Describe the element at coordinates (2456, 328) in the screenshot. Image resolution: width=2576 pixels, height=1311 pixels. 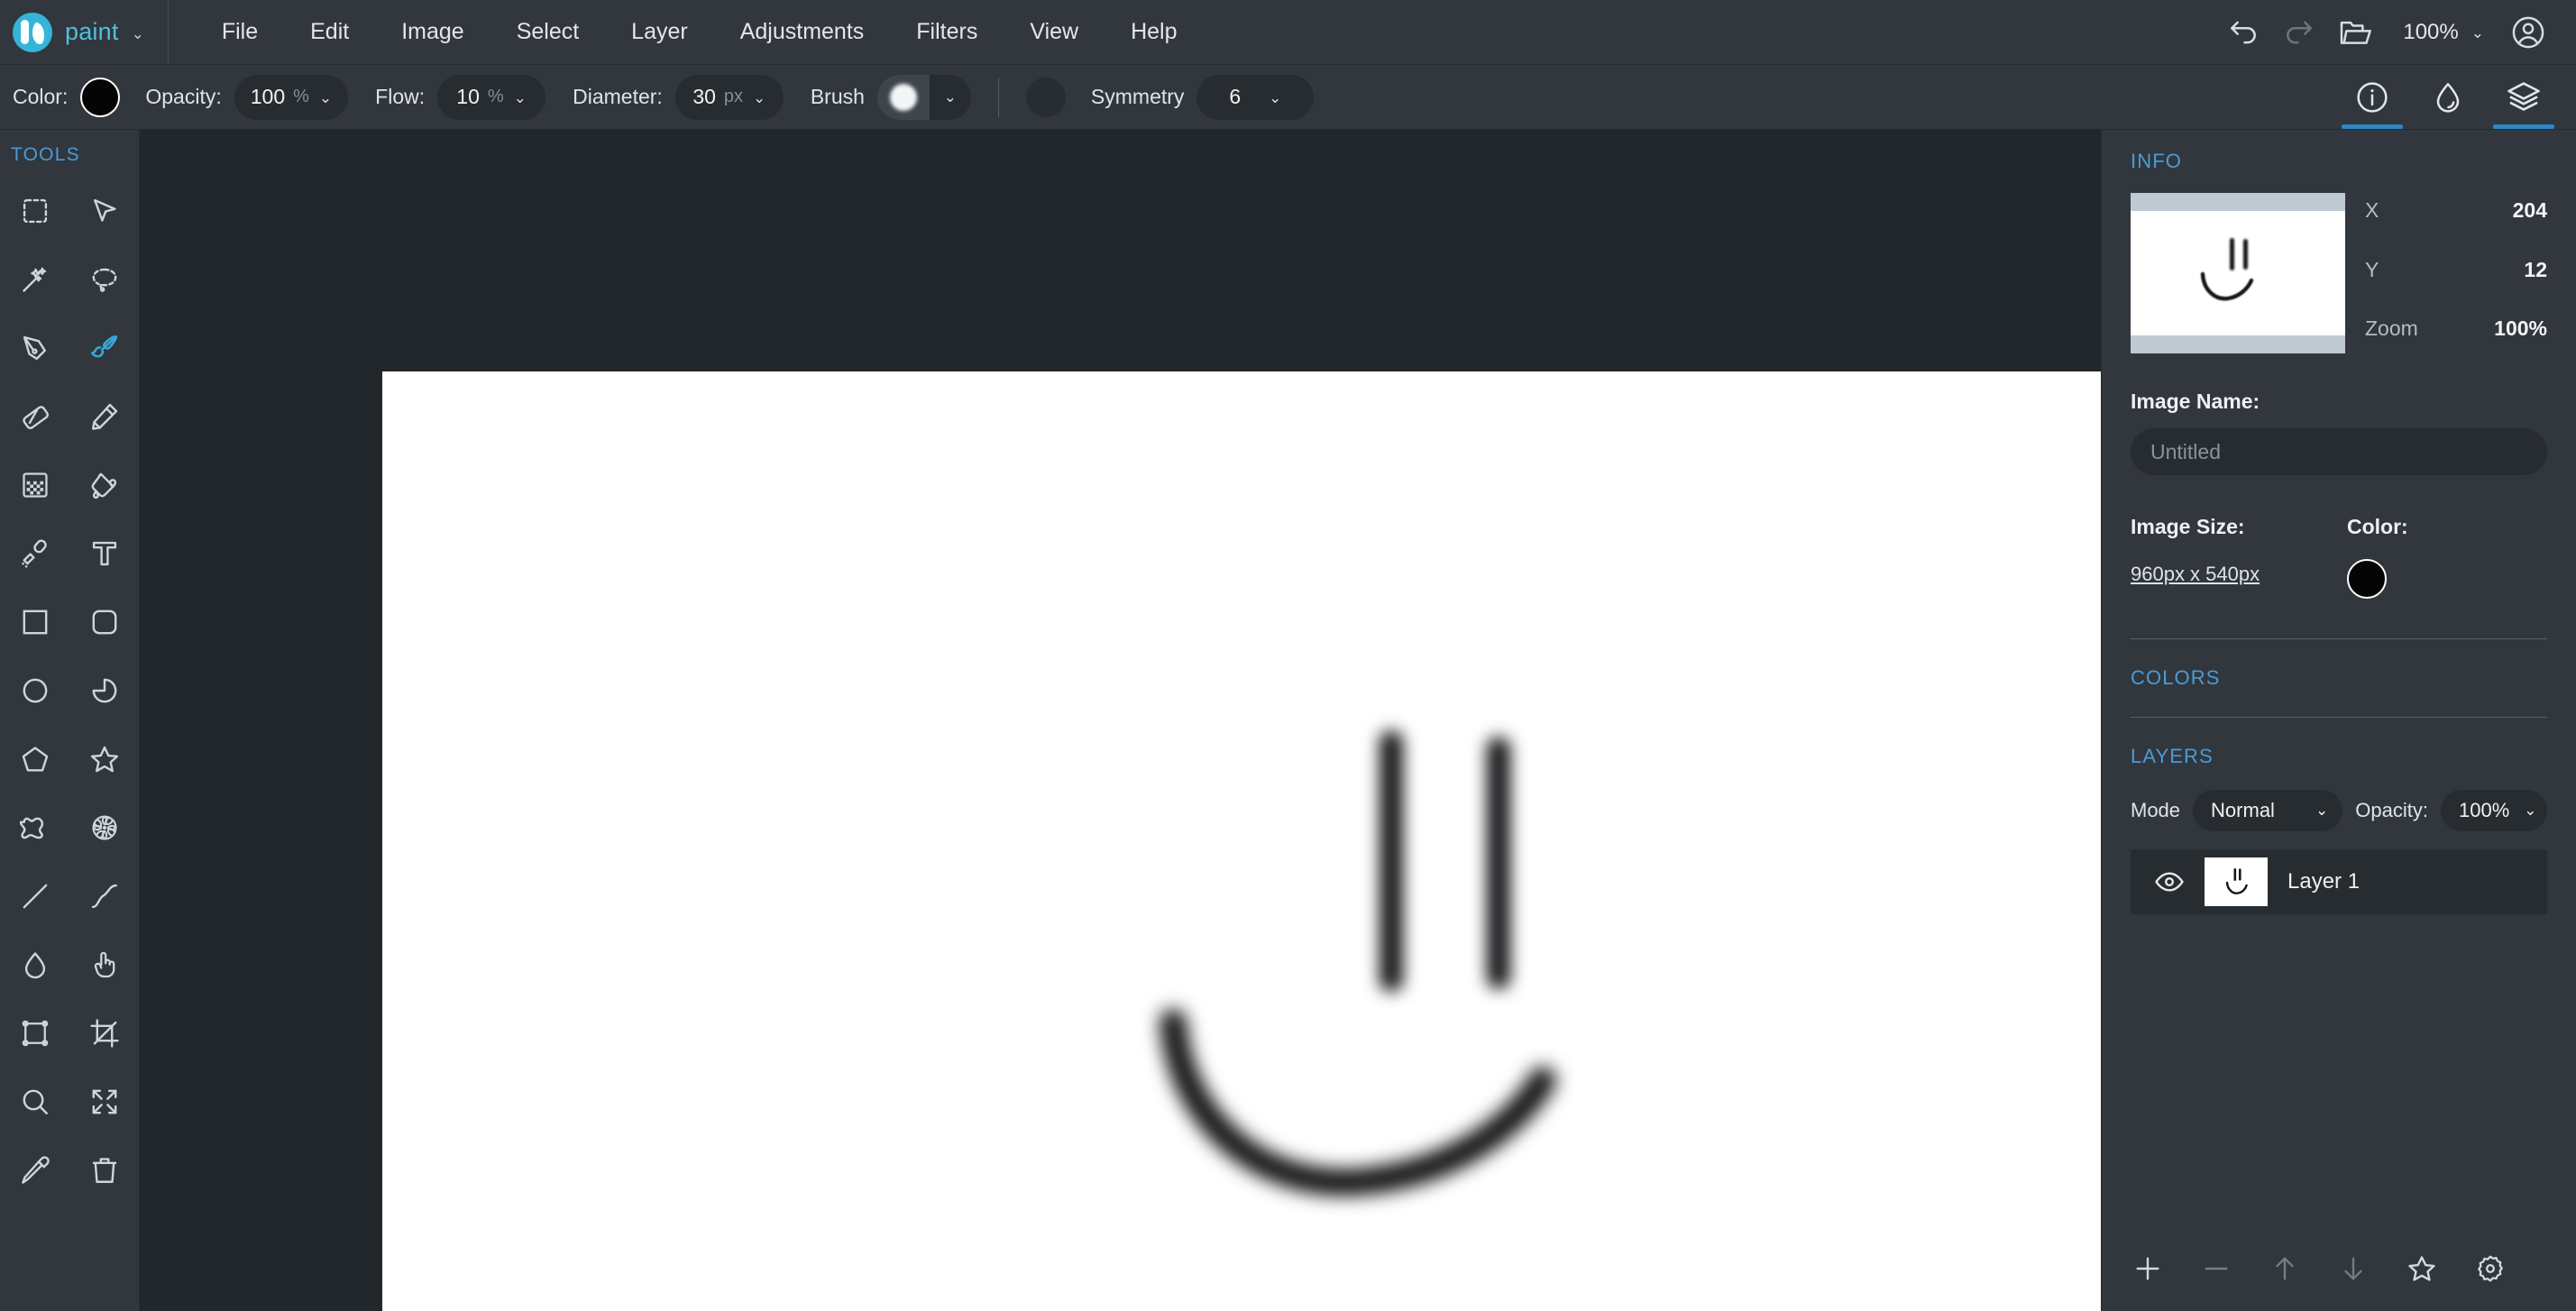
I see `info-row-zoom: Zoom 100%` at that location.